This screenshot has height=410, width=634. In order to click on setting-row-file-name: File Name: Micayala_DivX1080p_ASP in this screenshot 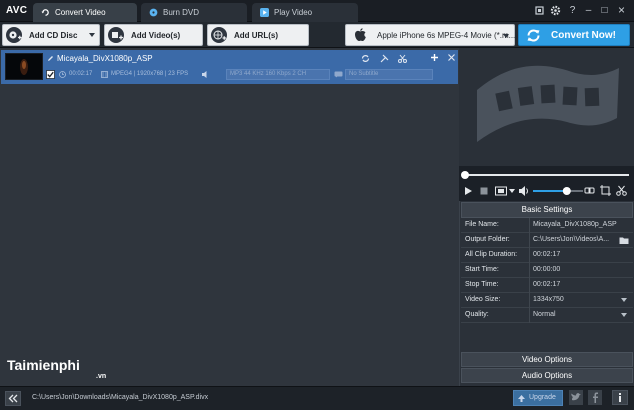, I will do `click(547, 225)`.